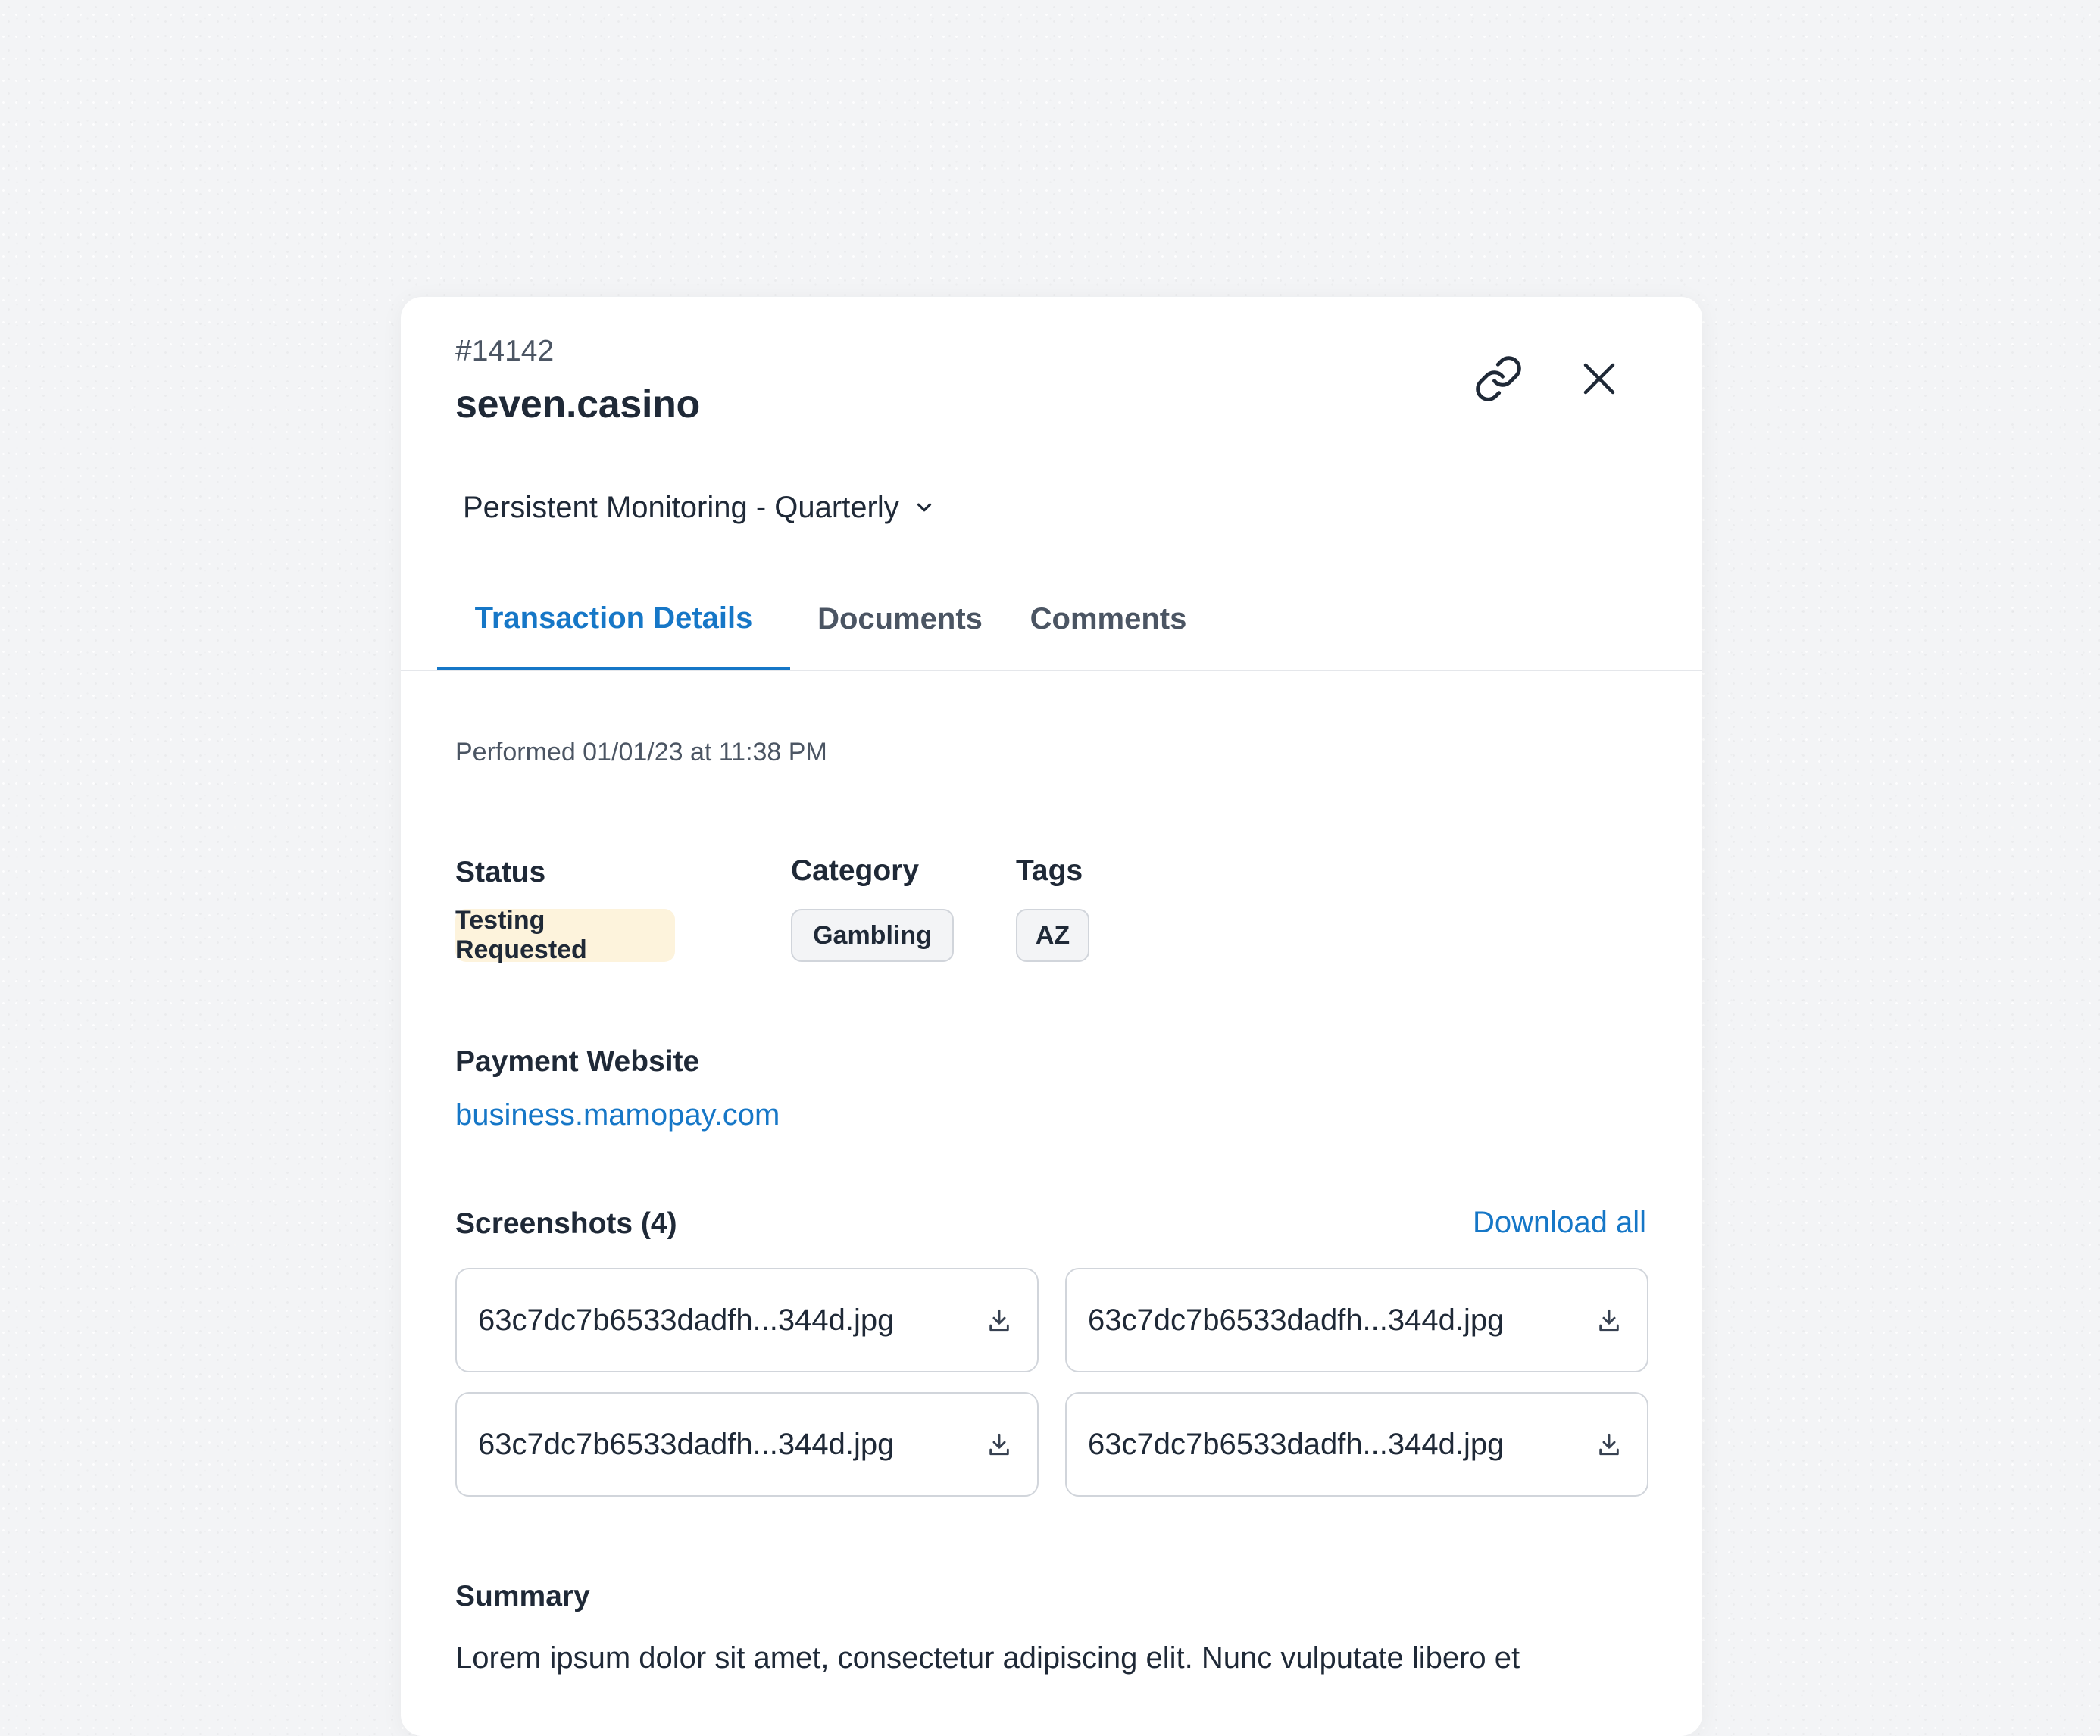 The width and height of the screenshot is (2100, 1736). Describe the element at coordinates (577, 1061) in the screenshot. I see `payment-website-label: Payment Website` at that location.